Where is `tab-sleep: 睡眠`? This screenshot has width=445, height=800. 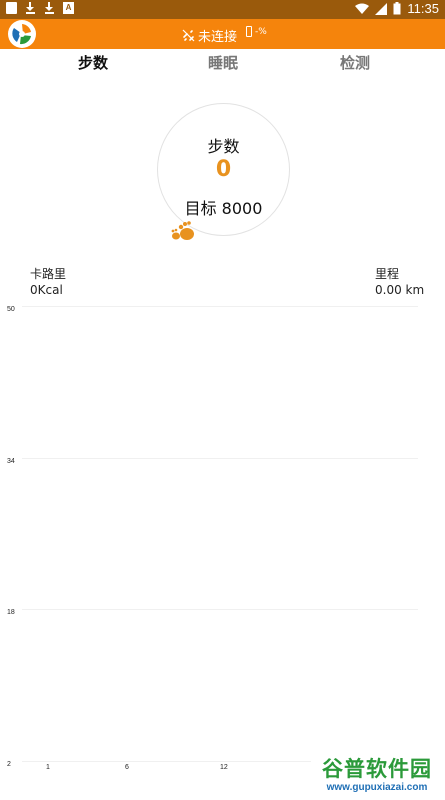 tab-sleep: 睡眠 is located at coordinates (223, 62).